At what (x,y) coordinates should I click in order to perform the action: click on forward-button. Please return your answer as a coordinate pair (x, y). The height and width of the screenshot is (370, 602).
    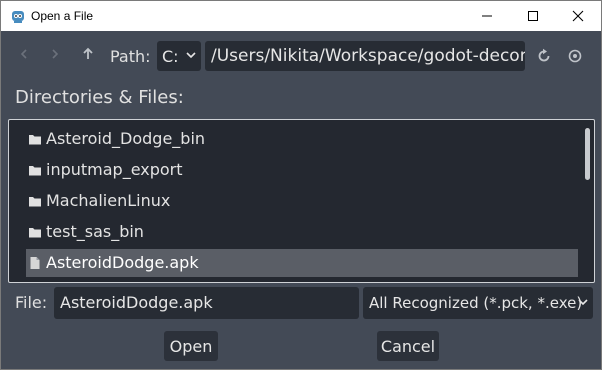
    Looking at the image, I should click on (55, 54).